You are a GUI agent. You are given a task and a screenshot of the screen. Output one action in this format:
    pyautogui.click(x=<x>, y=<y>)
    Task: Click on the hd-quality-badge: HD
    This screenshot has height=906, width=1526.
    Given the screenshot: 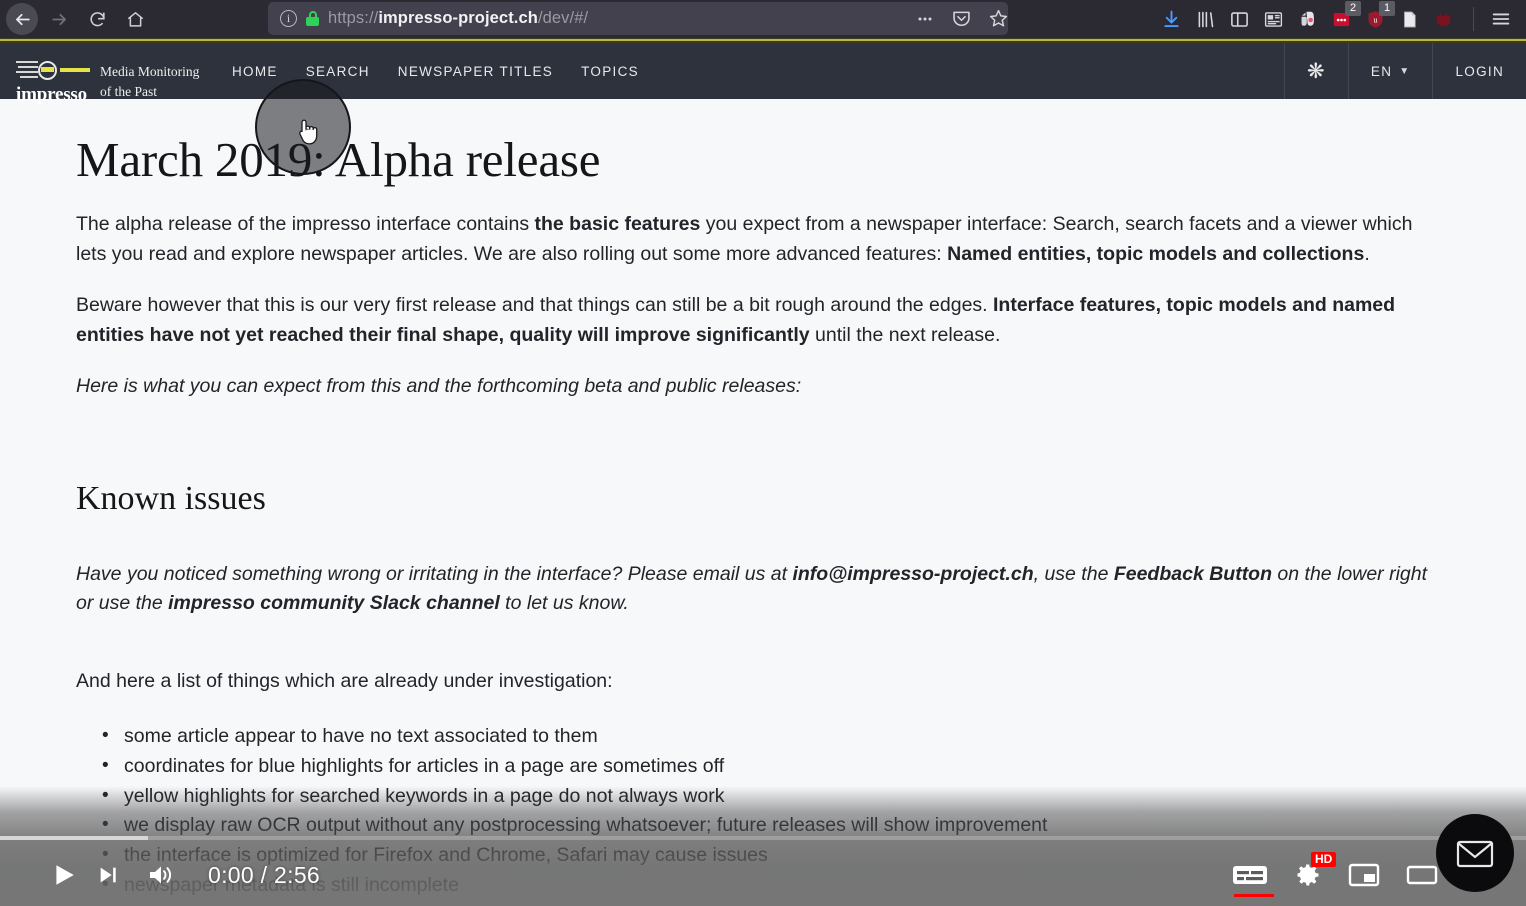 What is the action you would take?
    pyautogui.click(x=1324, y=859)
    